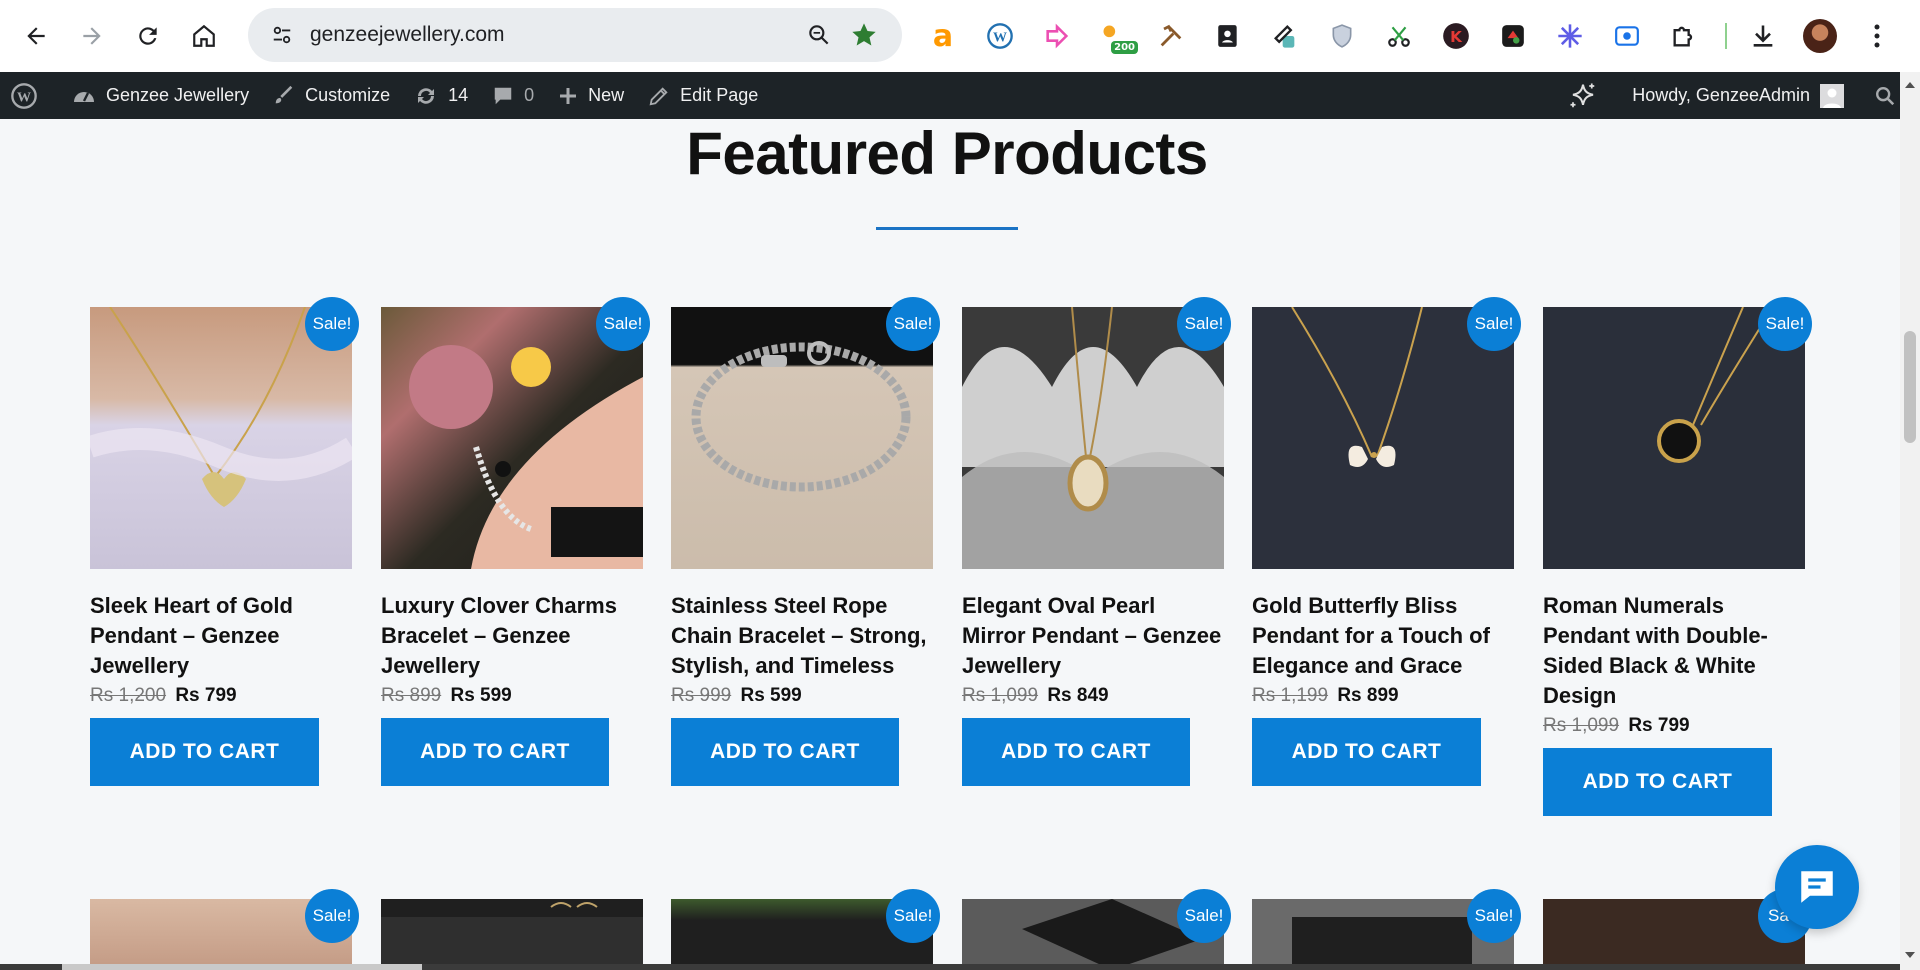 The width and height of the screenshot is (1920, 970). I want to click on reload-button, so click(148, 36).